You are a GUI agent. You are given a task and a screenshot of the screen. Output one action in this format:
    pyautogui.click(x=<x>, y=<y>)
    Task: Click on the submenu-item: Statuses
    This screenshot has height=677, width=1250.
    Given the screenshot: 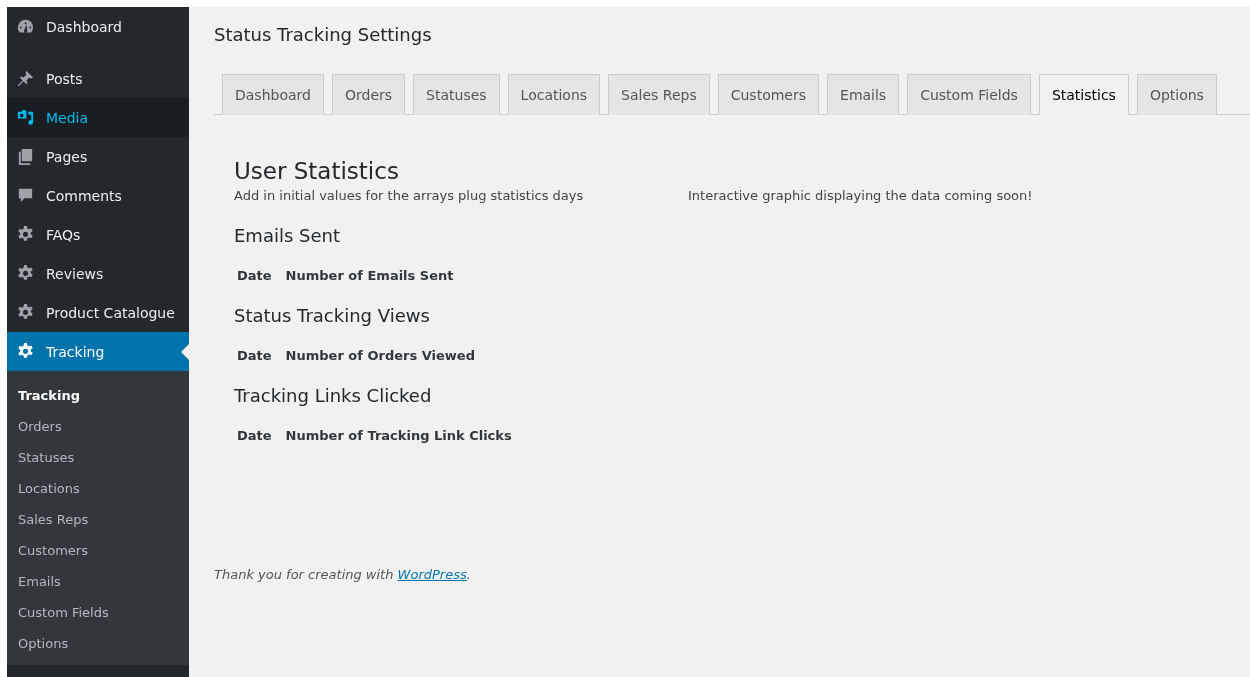 What is the action you would take?
    pyautogui.click(x=41, y=457)
    